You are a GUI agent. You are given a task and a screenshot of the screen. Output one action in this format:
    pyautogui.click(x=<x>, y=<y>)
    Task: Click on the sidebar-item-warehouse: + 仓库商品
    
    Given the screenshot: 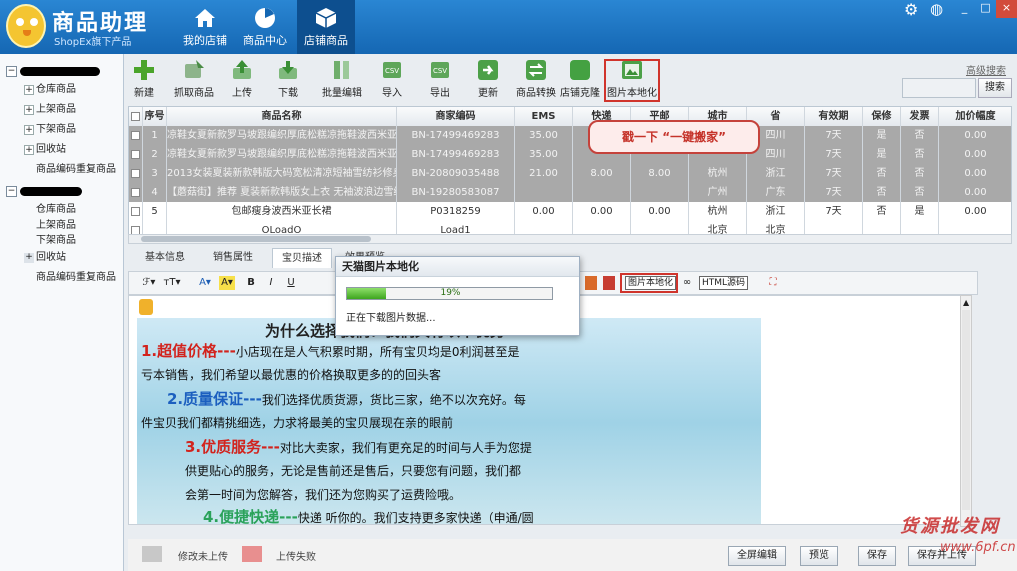 What is the action you would take?
    pyautogui.click(x=63, y=90)
    